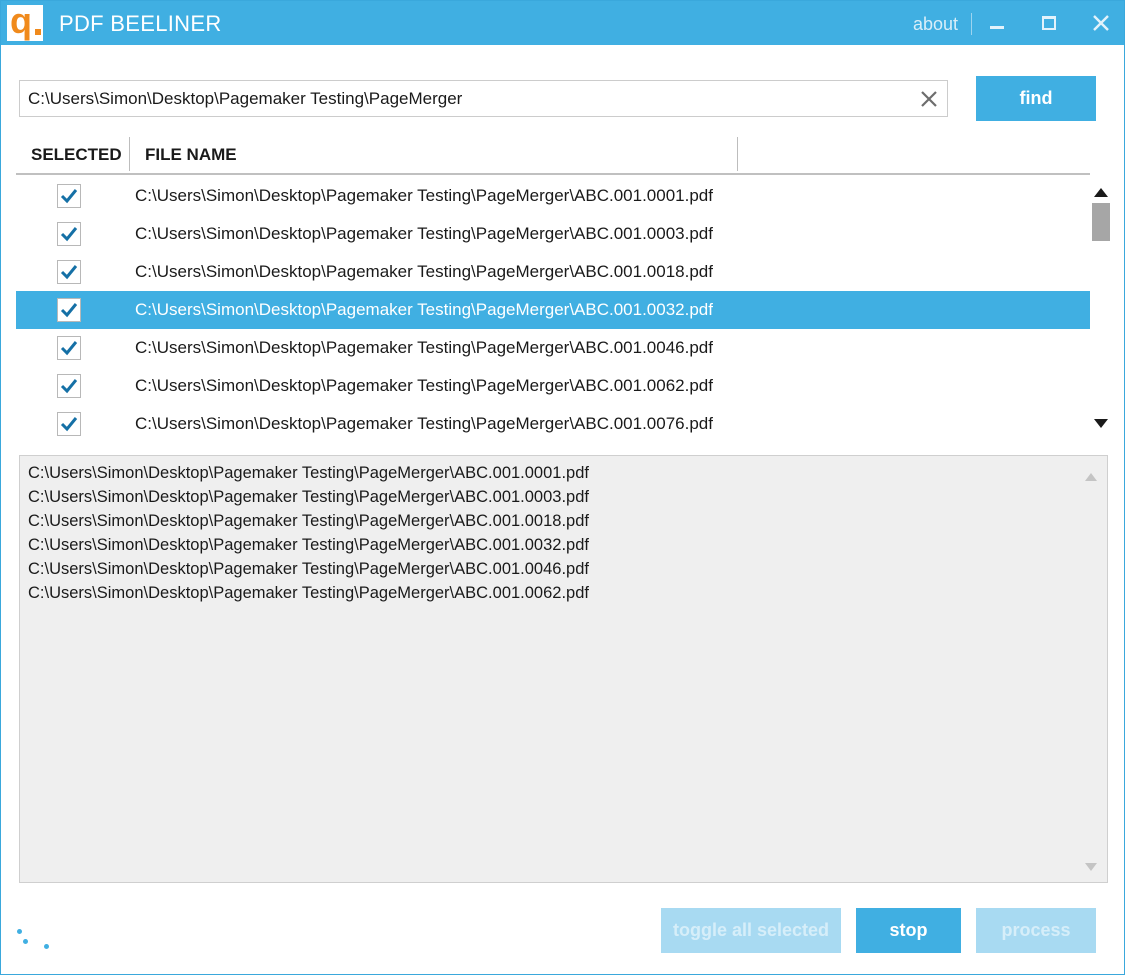 The height and width of the screenshot is (975, 1125). What do you see at coordinates (35, 941) in the screenshot?
I see `loading-spinner-icon` at bounding box center [35, 941].